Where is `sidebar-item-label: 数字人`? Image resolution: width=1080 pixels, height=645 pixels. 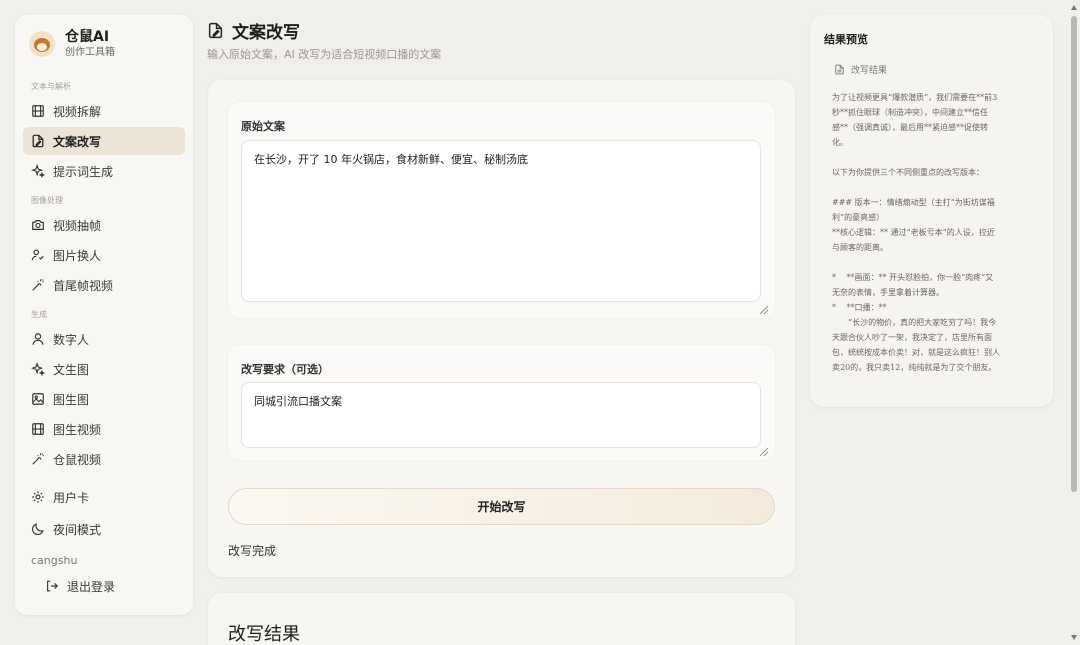
sidebar-item-label: 数字人 is located at coordinates (71, 339).